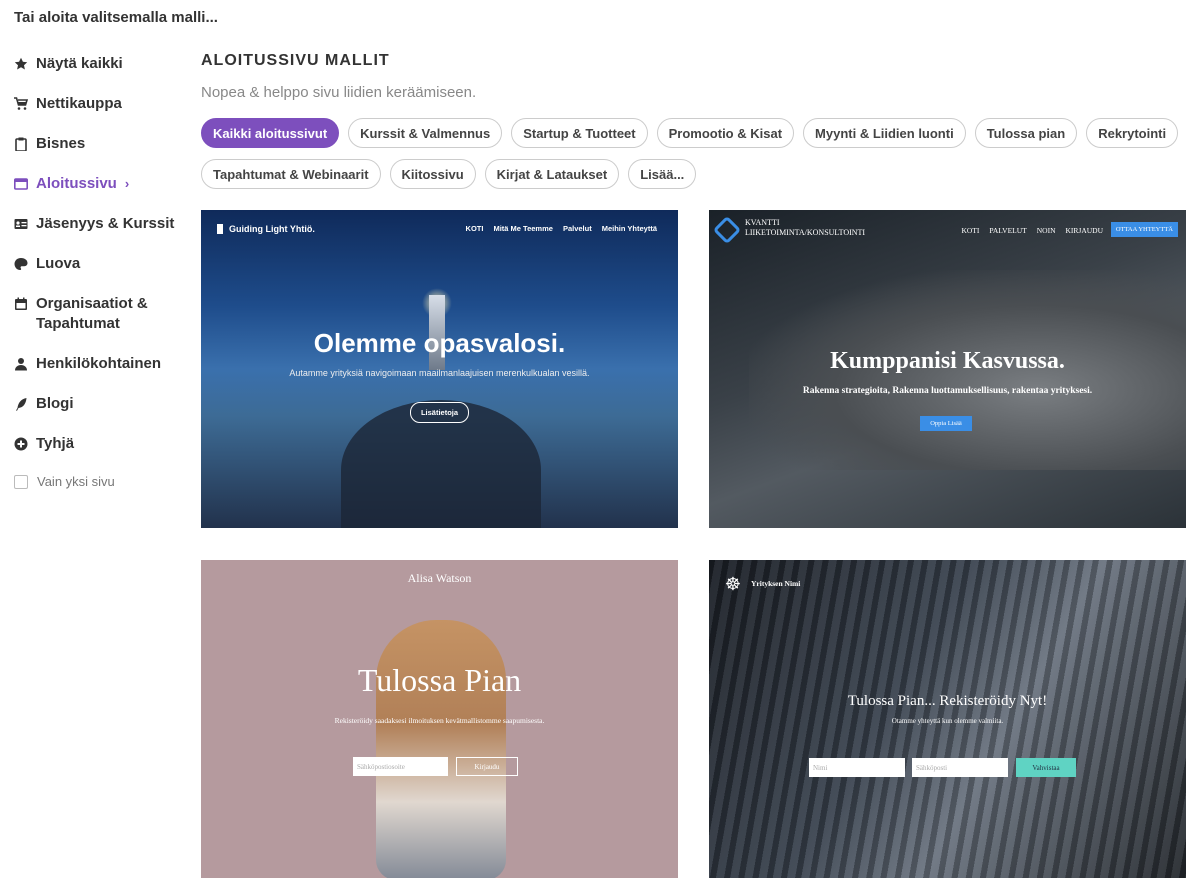 This screenshot has height=894, width=1200. I want to click on sidebar-item-ecommerce: Nettikauppa, so click(104, 104).